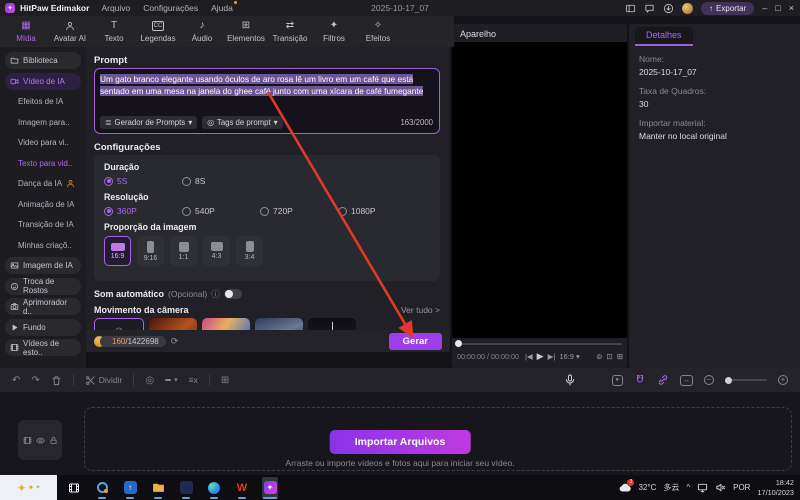 The height and width of the screenshot is (500, 800). I want to click on generate-button: Gerar, so click(415, 341).